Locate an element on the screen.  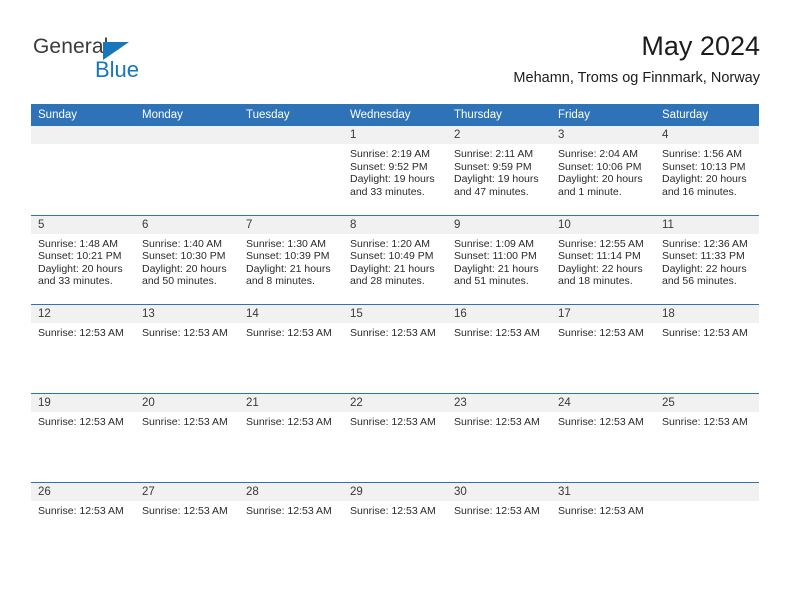
day-detail-line: Sunrise: 12:36 AM is located at coordinates (705, 243).